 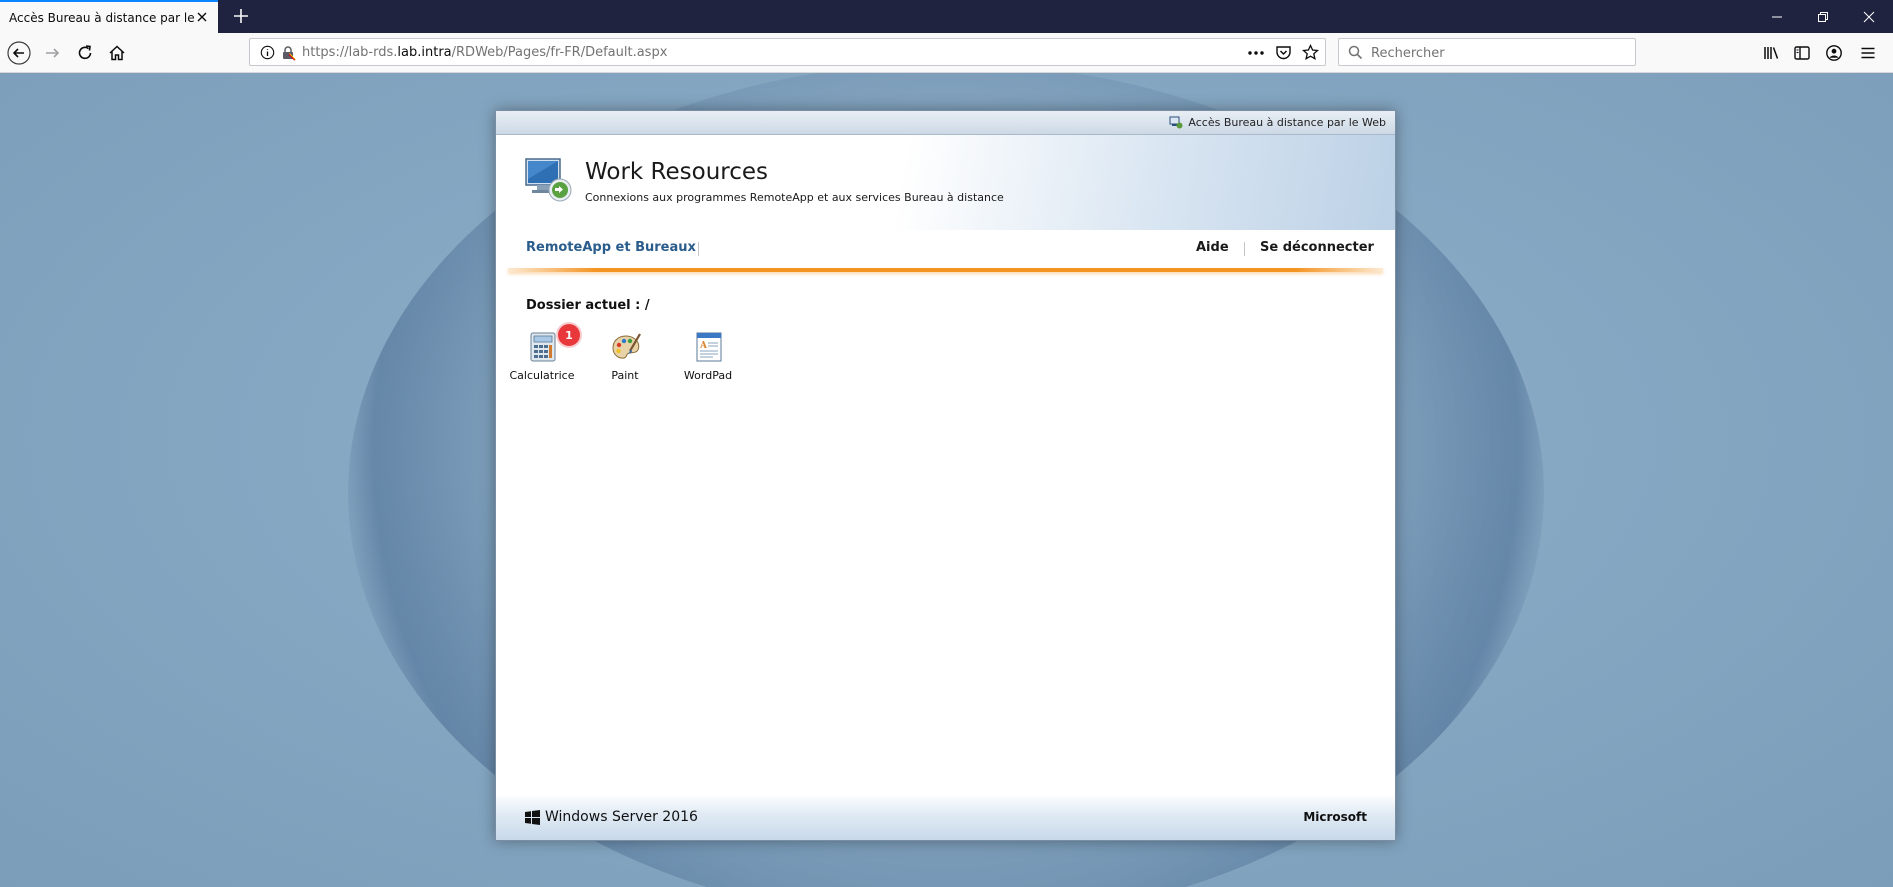 I want to click on account-button, so click(x=1834, y=53).